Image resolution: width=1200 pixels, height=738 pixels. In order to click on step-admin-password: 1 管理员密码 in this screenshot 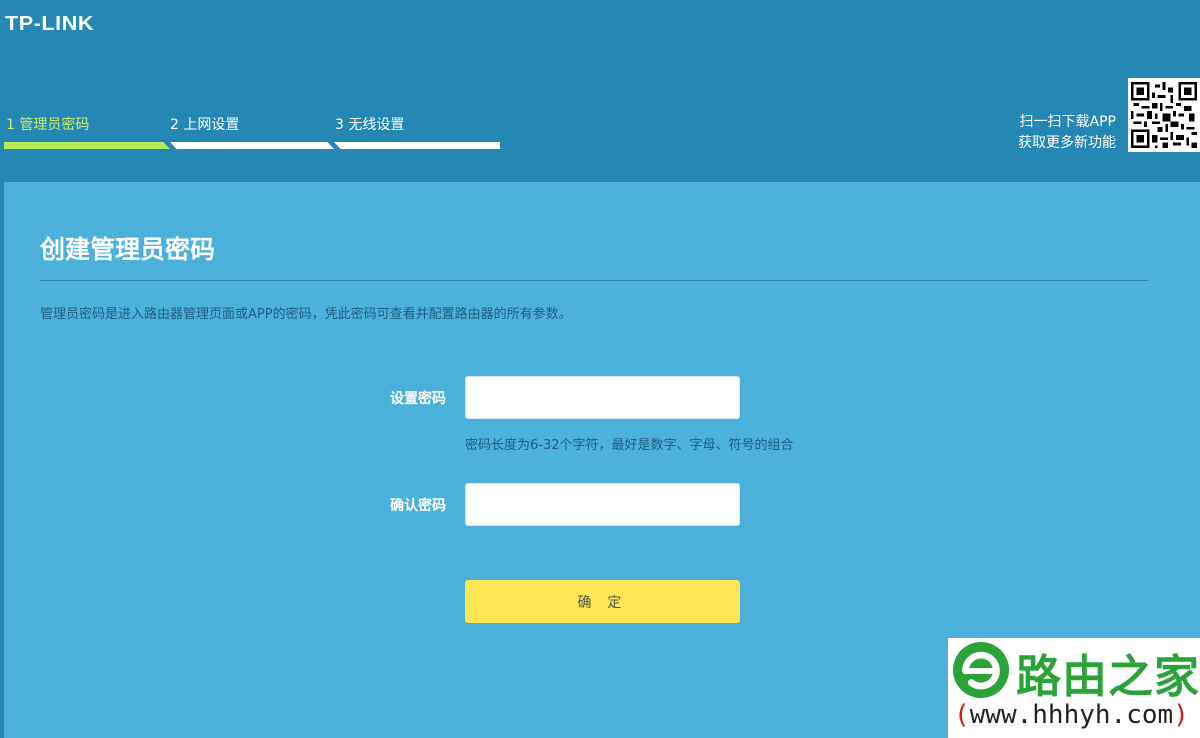, I will do `click(48, 125)`.